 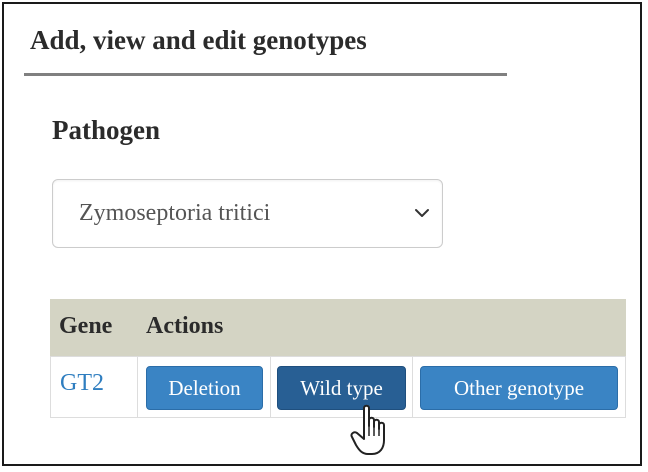 I want to click on deletion-button: Deletion, so click(x=204, y=388).